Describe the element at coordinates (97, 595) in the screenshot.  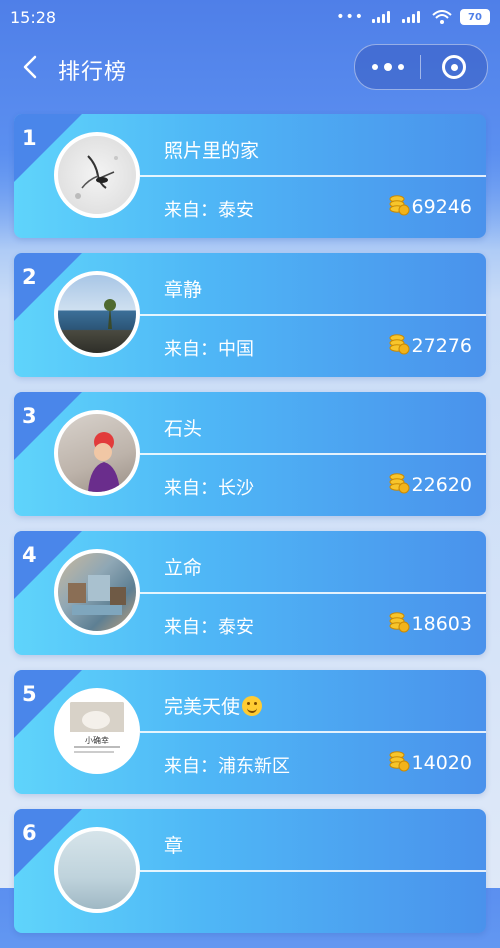
I see `houses-painting-image` at that location.